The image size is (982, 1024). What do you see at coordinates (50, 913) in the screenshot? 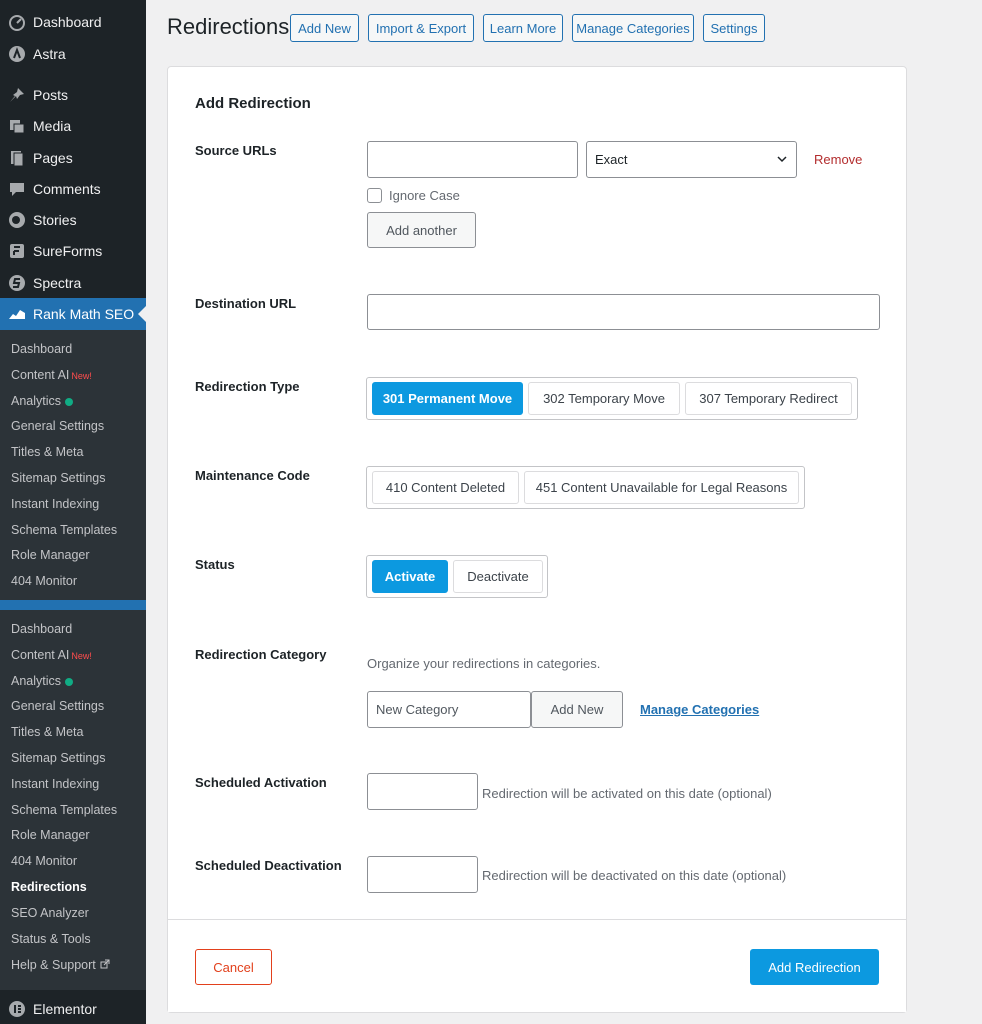
I see `submenu-item-seo-analyzer: SEO Analyzer` at bounding box center [50, 913].